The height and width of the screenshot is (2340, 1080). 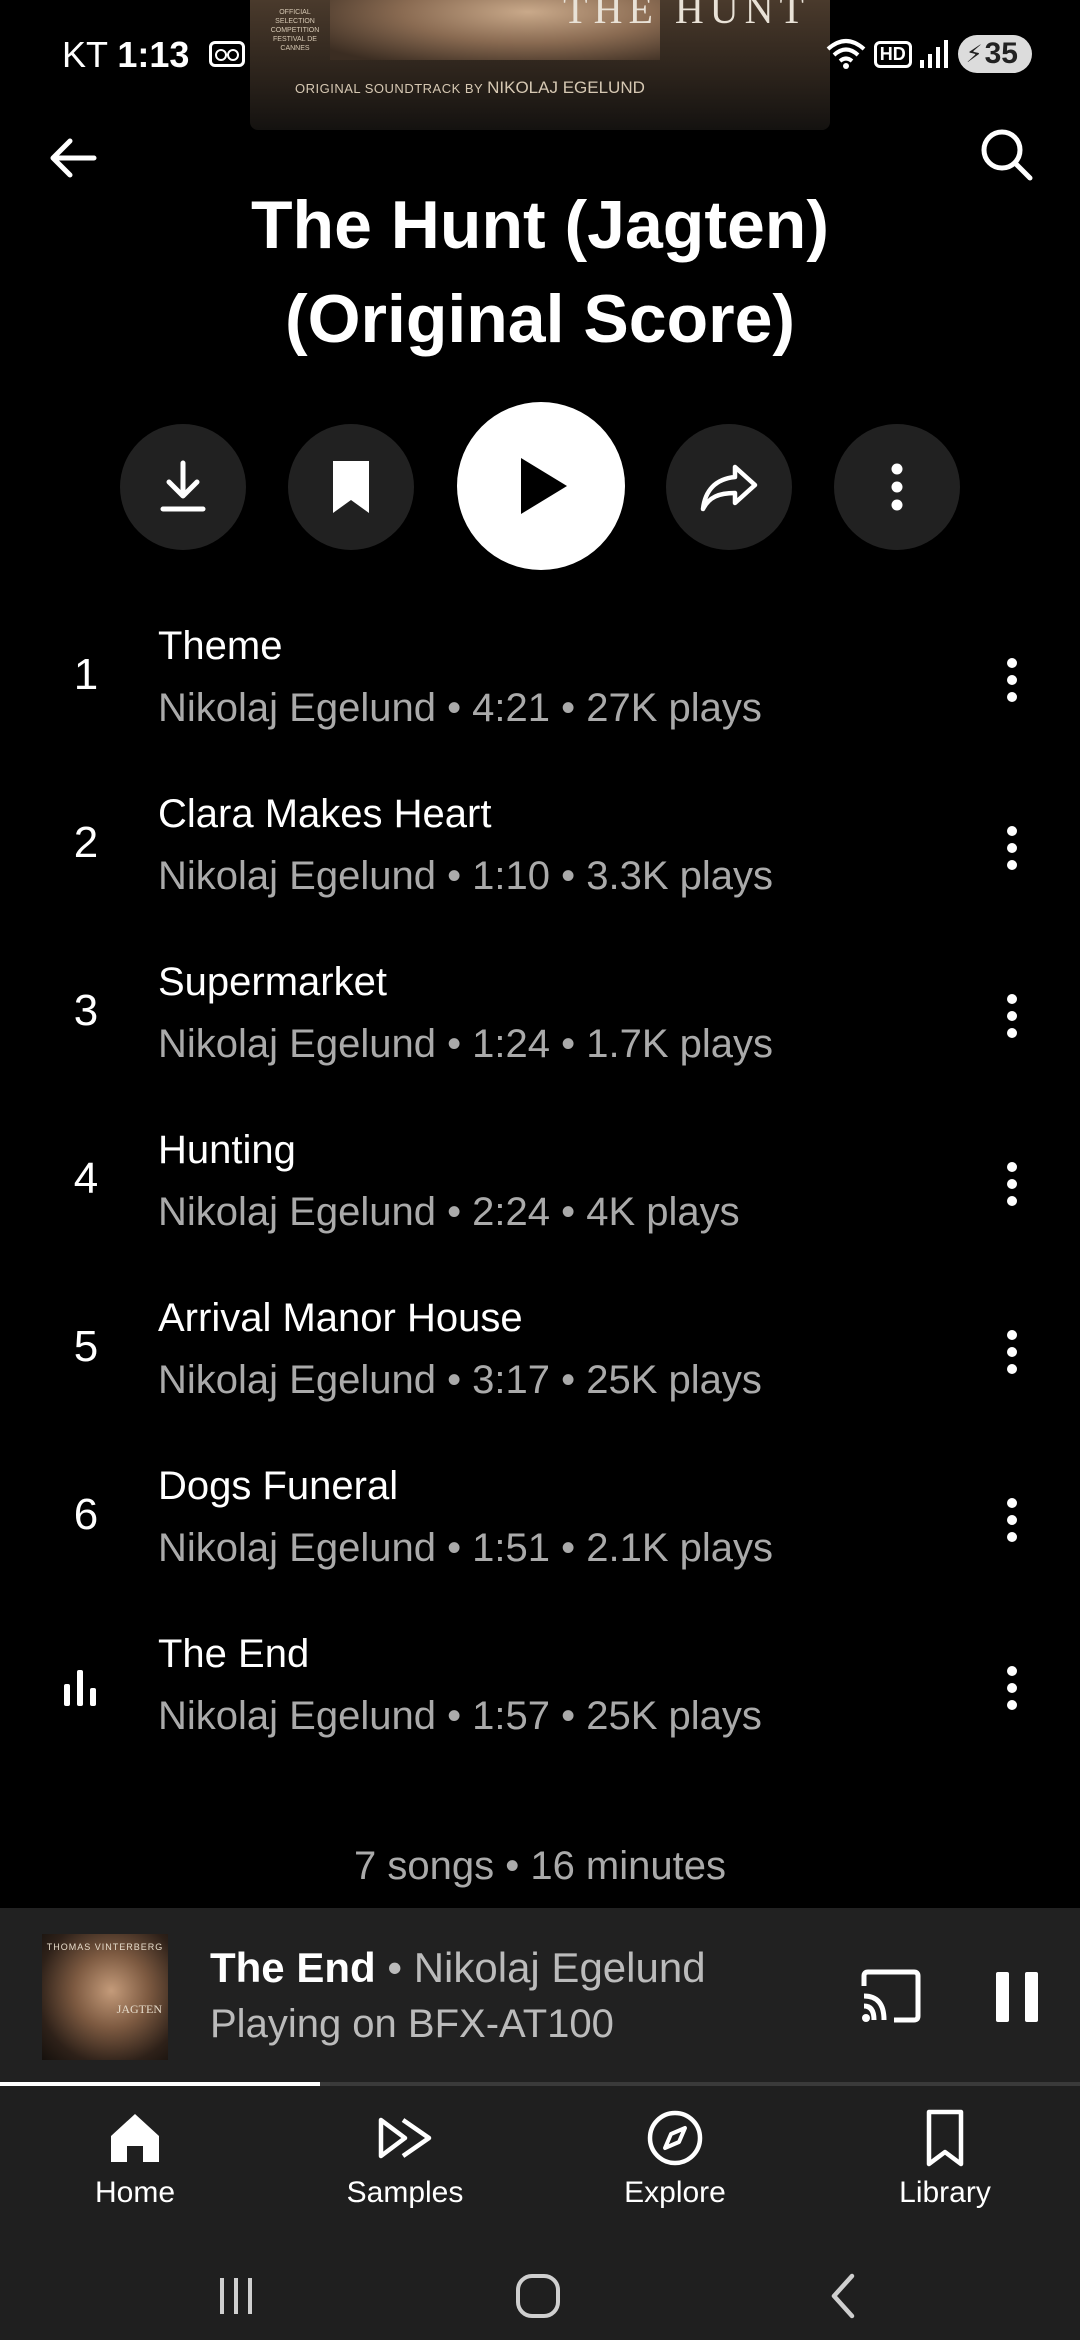 What do you see at coordinates (1017, 1997) in the screenshot?
I see `pause-button` at bounding box center [1017, 1997].